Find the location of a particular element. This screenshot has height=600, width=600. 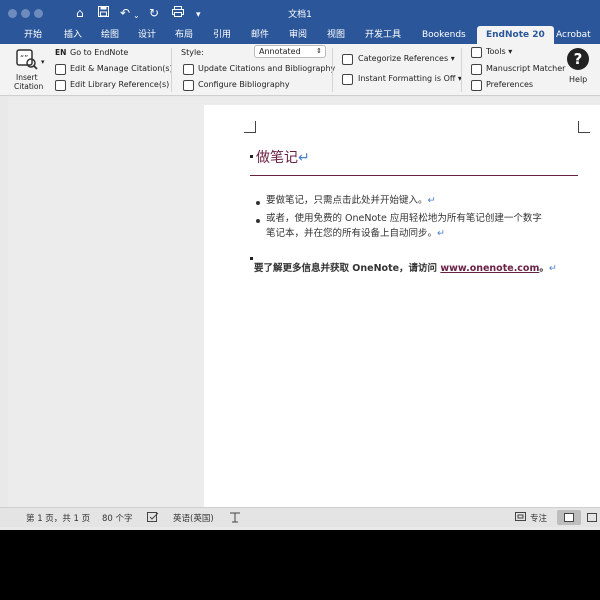

print-layout-icon is located at coordinates (569, 517).